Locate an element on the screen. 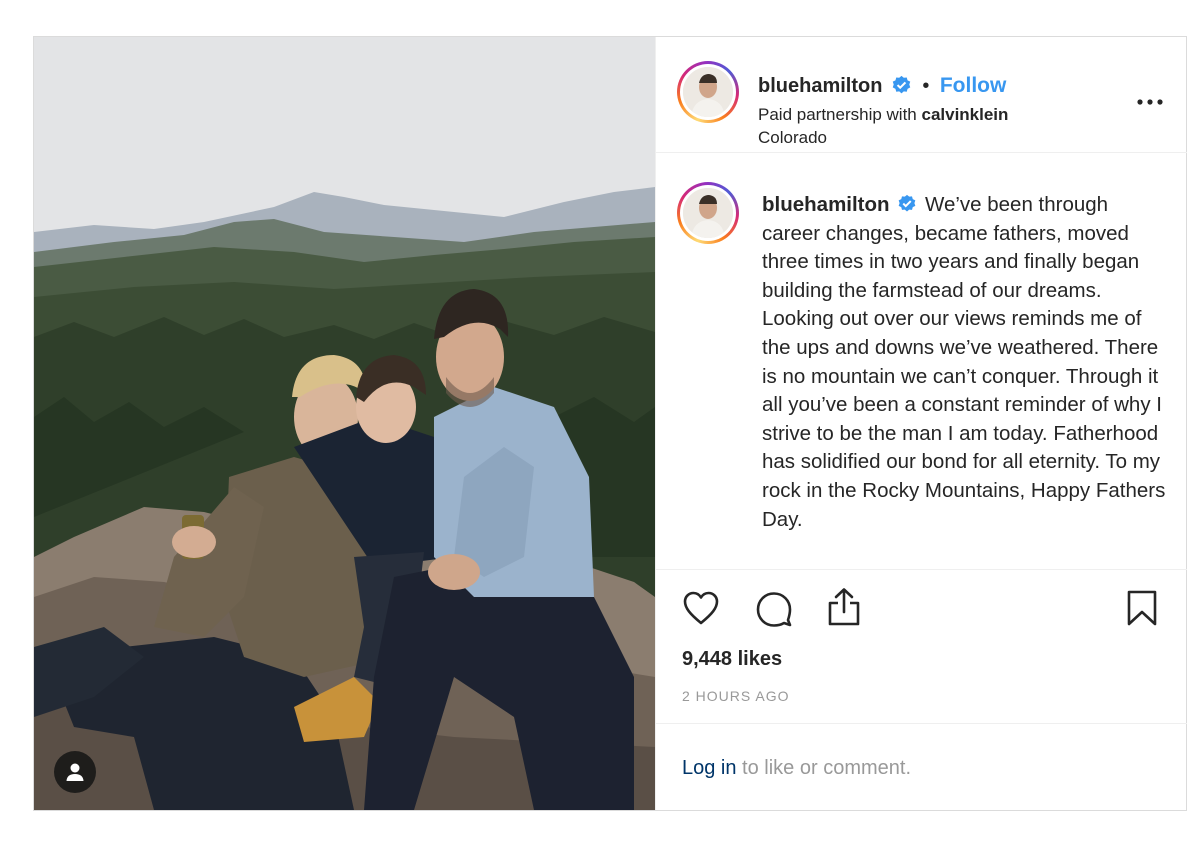  partnership-line: Paid partnership with calvinklein is located at coordinates (883, 115).